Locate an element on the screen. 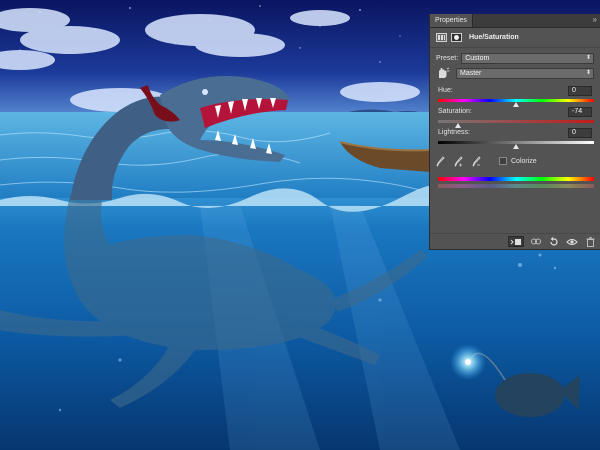 This screenshot has height=450, width=600. lightness-label: Lightness: is located at coordinates (454, 132).